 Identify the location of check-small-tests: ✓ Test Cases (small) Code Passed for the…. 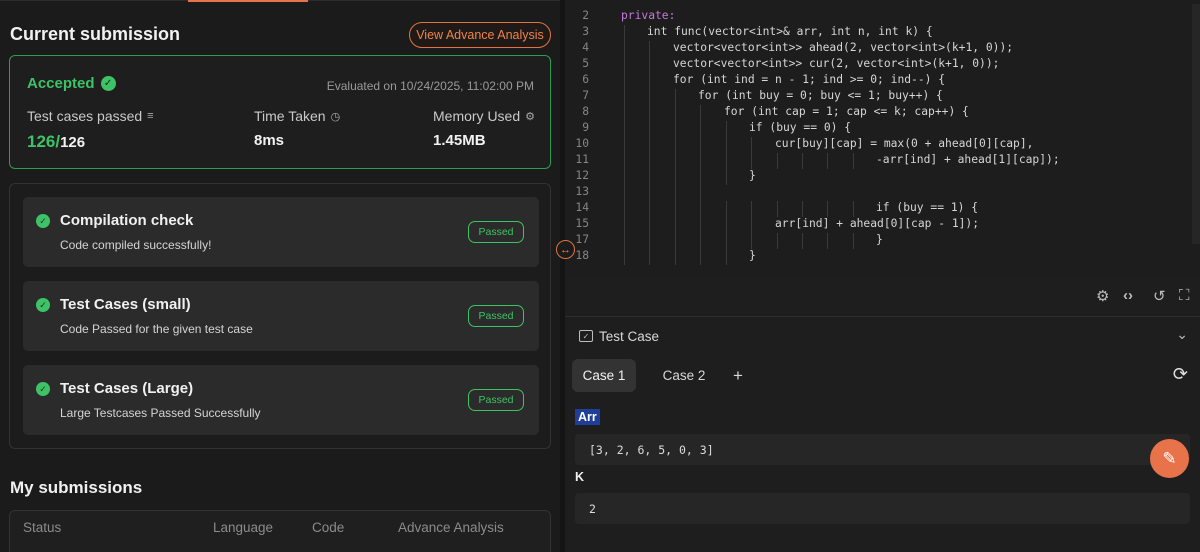
(281, 316).